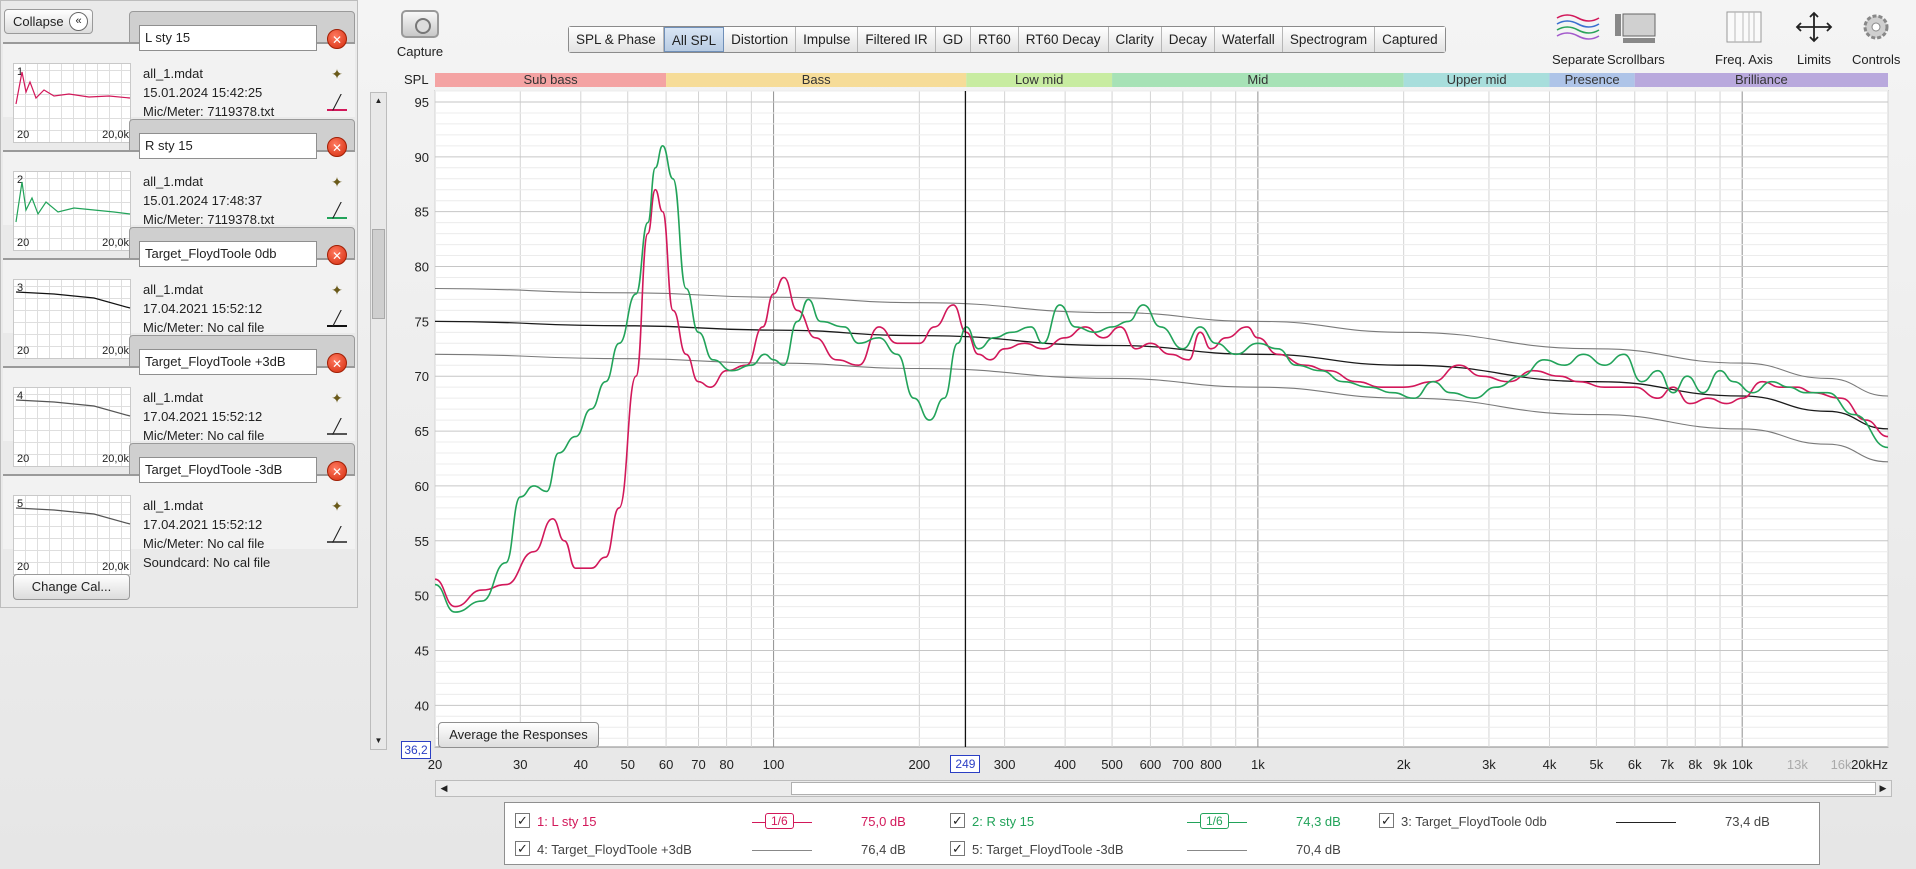 This screenshot has width=1916, height=869. I want to click on legend-label: 3: Target_FloydToole 0db, so click(1474, 821).